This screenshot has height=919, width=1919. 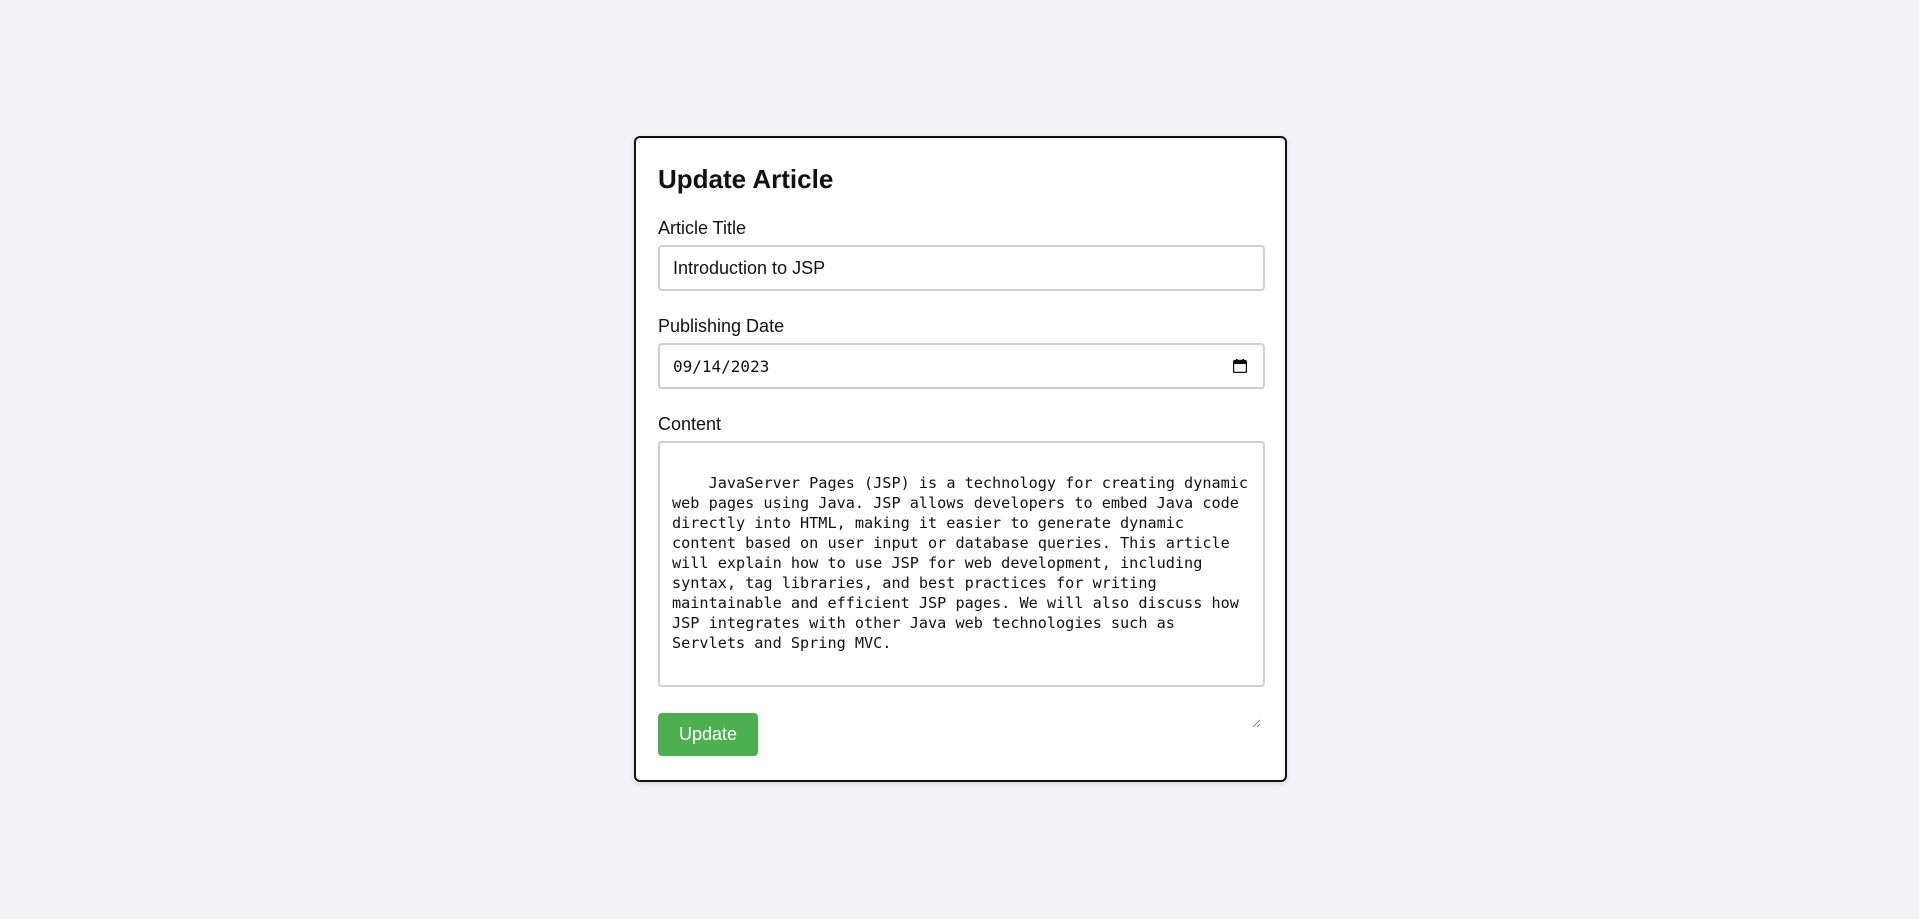 I want to click on resize-grip-icon, so click(x=1256, y=700).